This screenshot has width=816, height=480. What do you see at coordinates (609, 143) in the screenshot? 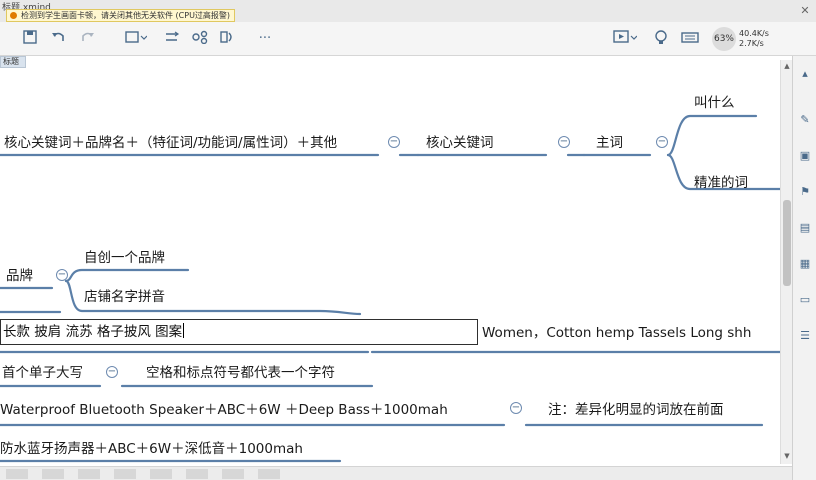
I see `topic-main-word: 主词` at bounding box center [609, 143].